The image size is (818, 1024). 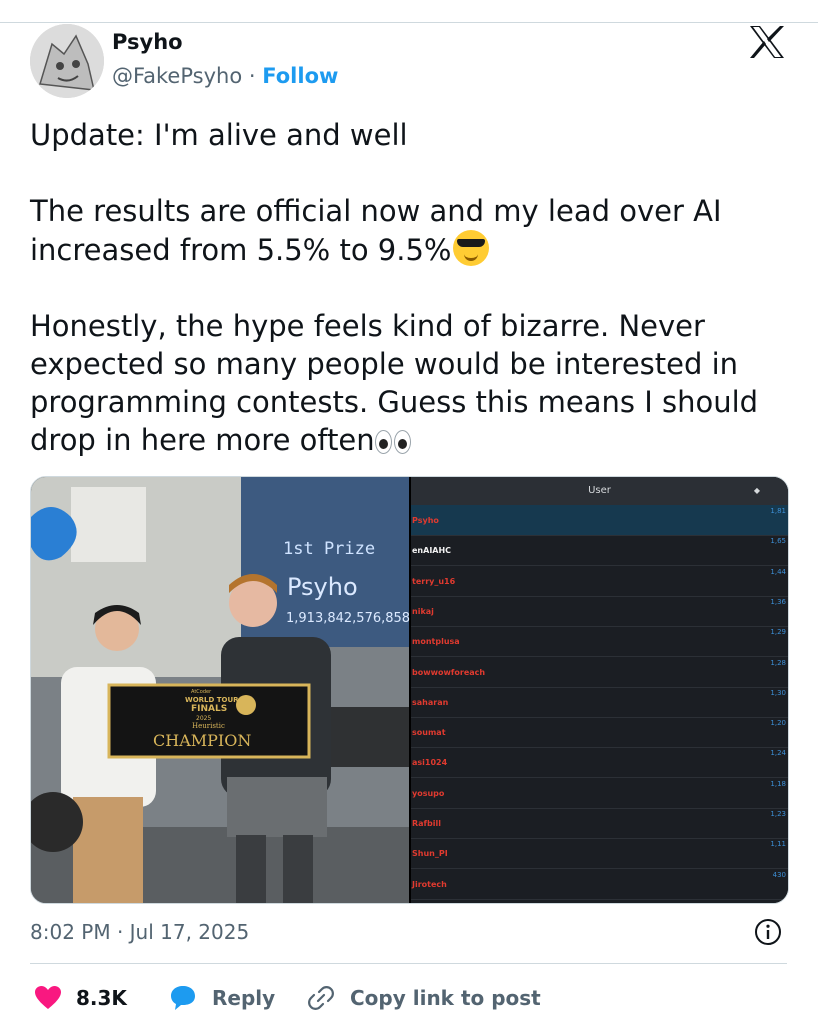 What do you see at coordinates (430, 702) in the screenshot?
I see `leaderboard-user: saharan` at bounding box center [430, 702].